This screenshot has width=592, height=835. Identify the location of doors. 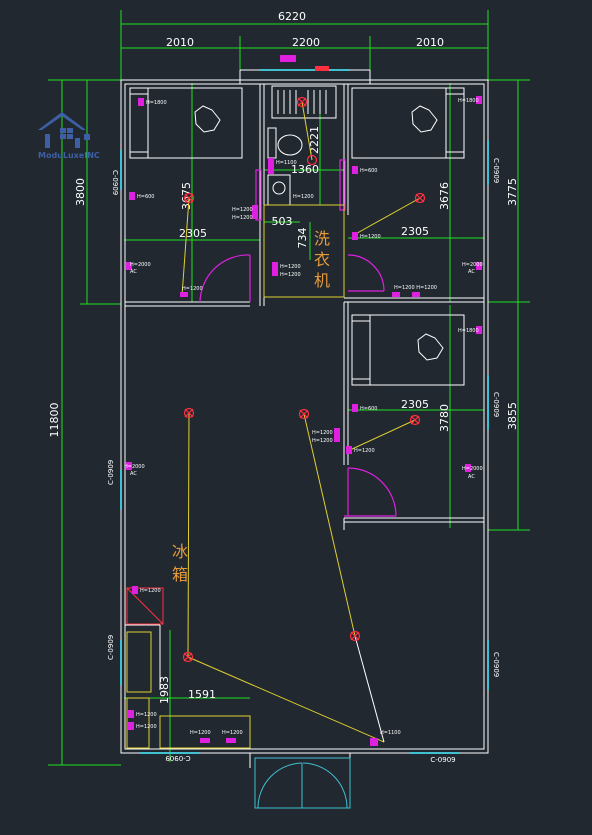
(298, 338).